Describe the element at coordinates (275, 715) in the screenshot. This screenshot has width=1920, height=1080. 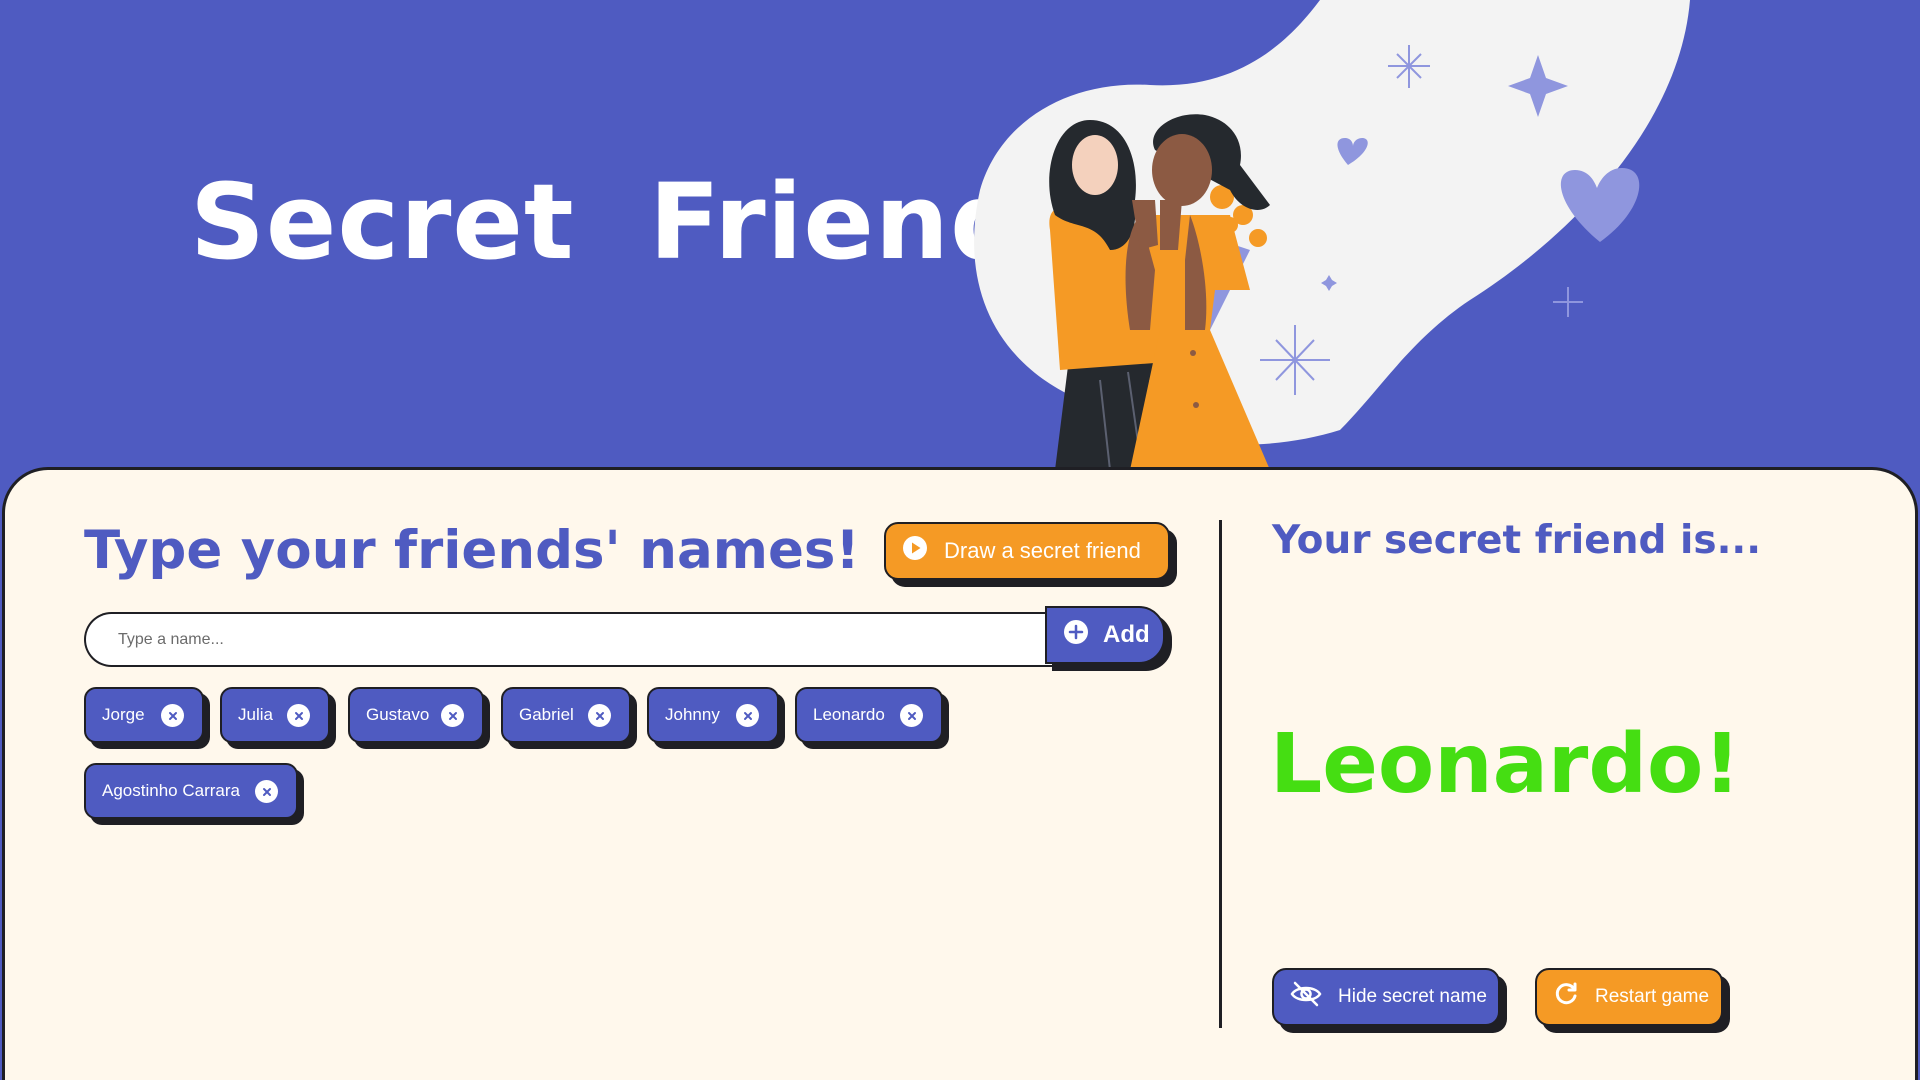
I see `friend-chip: Julia` at that location.